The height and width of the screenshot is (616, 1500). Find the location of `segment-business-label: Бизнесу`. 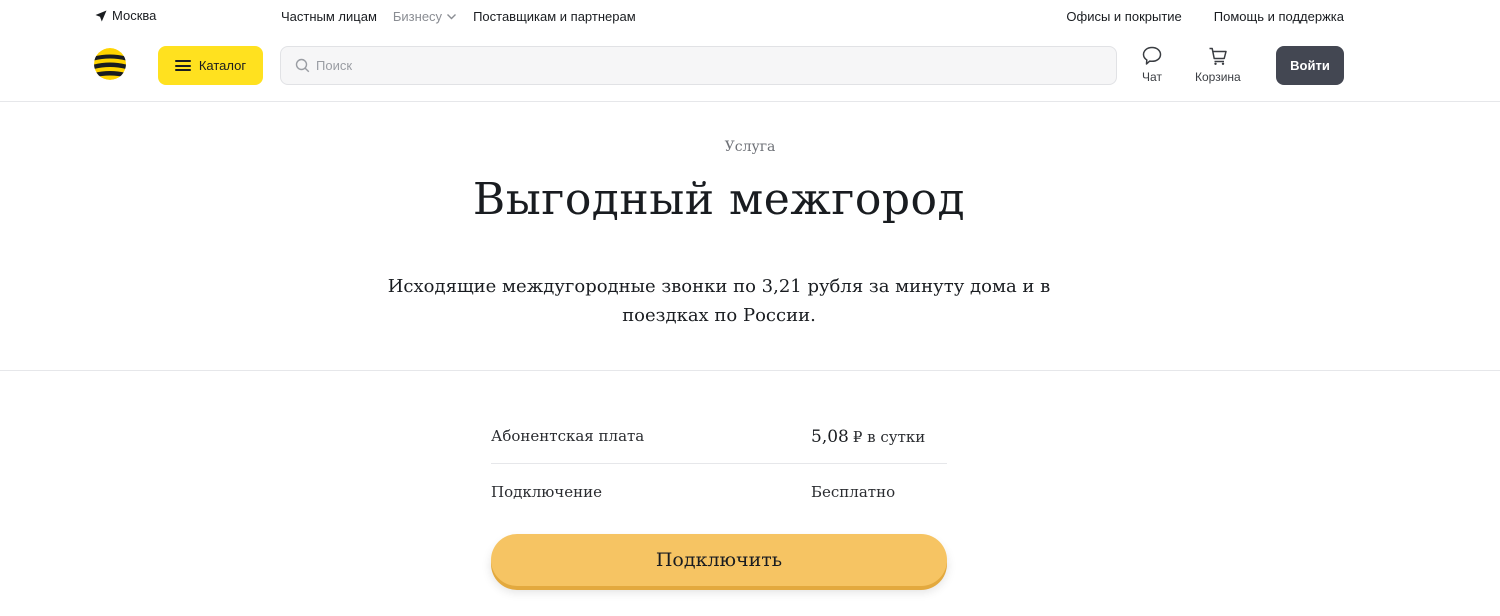

segment-business-label: Бизнесу is located at coordinates (417, 16).